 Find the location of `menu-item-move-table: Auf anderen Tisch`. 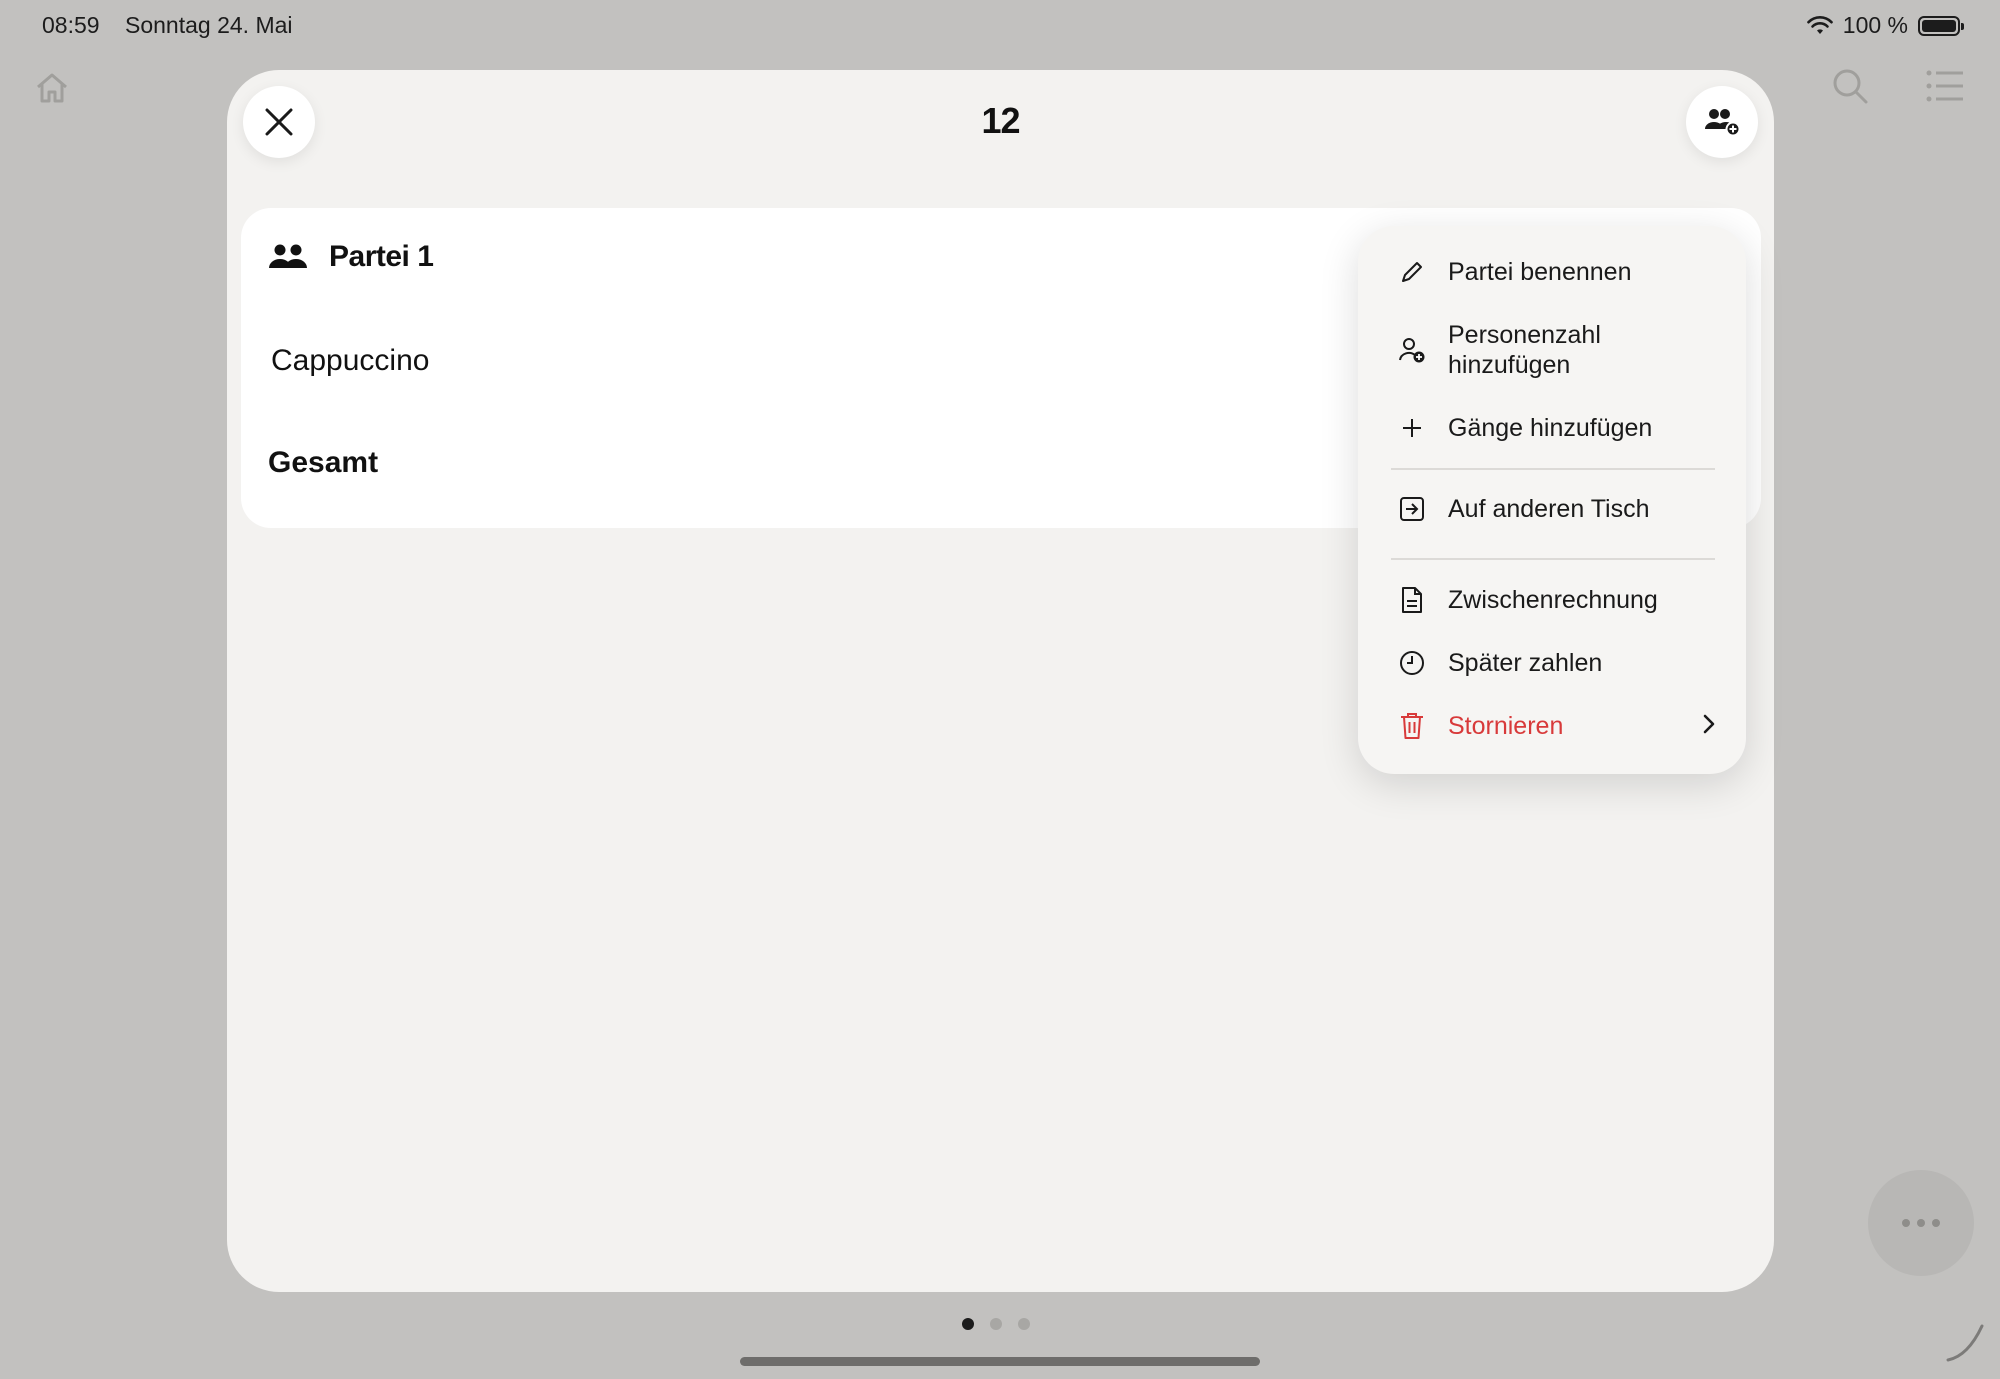

menu-item-move-table: Auf anderen Tisch is located at coordinates (1552, 509).